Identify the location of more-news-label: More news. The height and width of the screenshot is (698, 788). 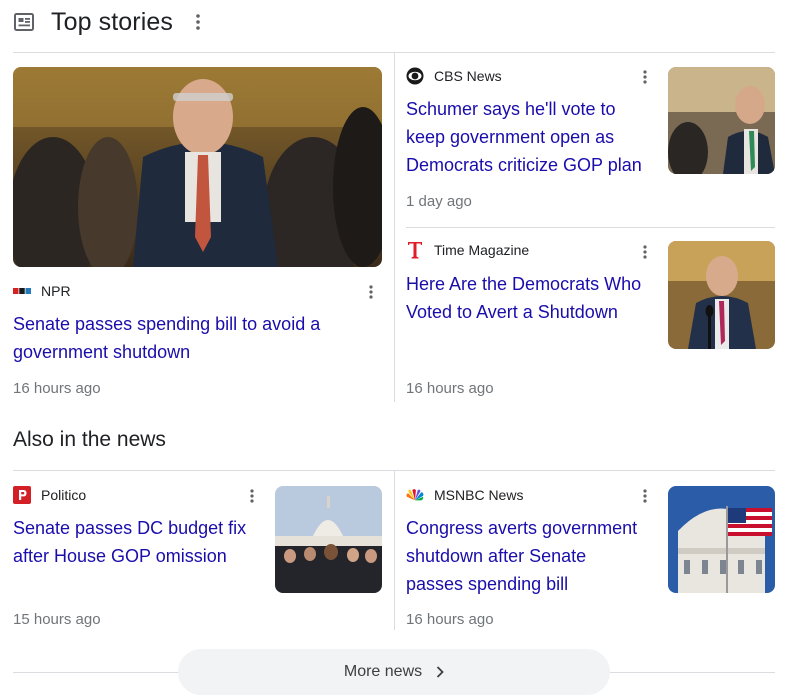
(383, 671).